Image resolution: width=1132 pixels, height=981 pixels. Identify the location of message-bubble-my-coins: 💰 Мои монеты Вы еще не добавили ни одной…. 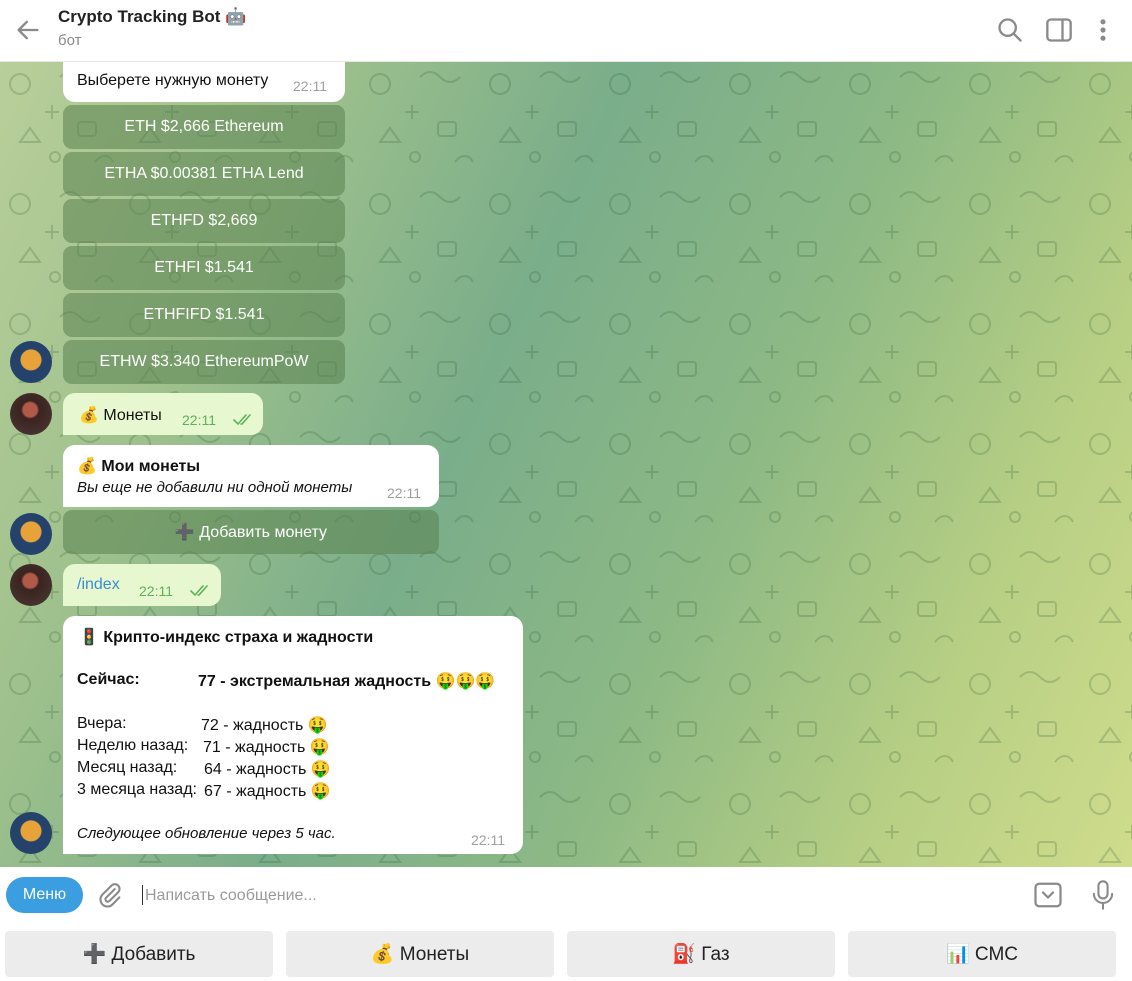
(251, 476).